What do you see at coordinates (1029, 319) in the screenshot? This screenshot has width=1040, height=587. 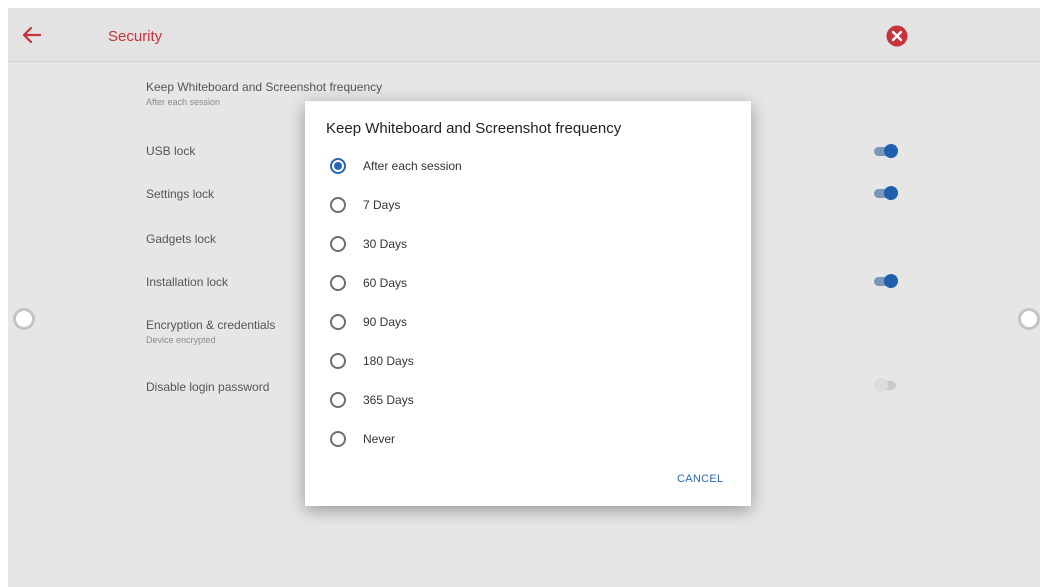 I see `right-side-handle` at bounding box center [1029, 319].